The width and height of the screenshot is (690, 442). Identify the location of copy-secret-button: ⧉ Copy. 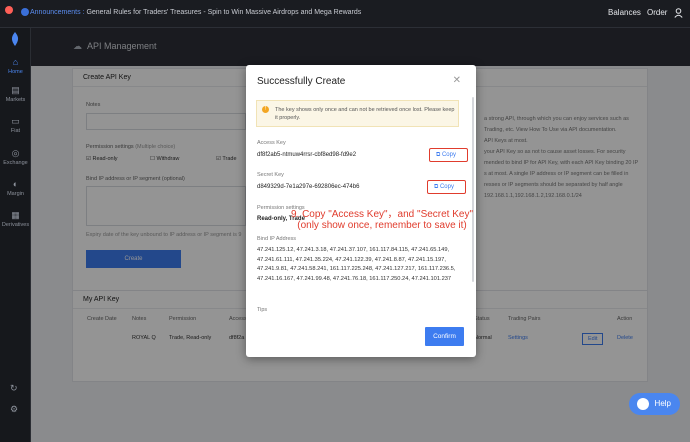
(446, 187).